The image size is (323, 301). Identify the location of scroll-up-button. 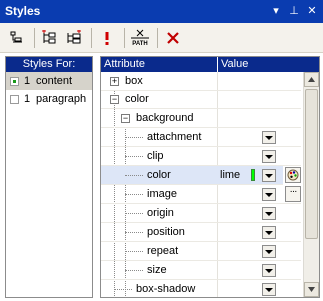
(311, 79).